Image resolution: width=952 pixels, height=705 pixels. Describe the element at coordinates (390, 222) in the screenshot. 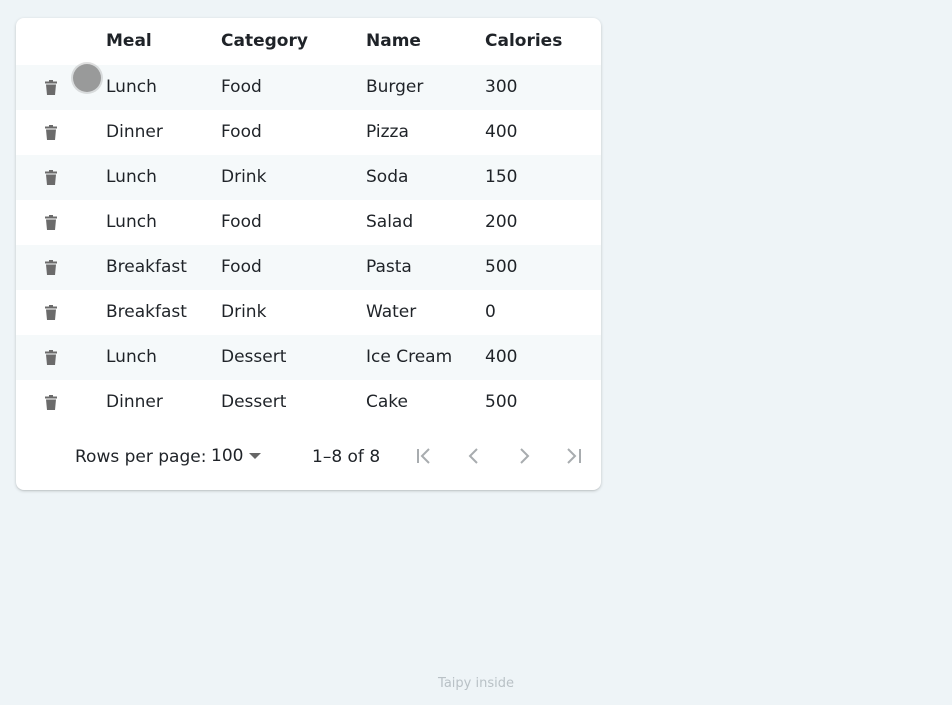

I see `cell-name: Salad` at that location.